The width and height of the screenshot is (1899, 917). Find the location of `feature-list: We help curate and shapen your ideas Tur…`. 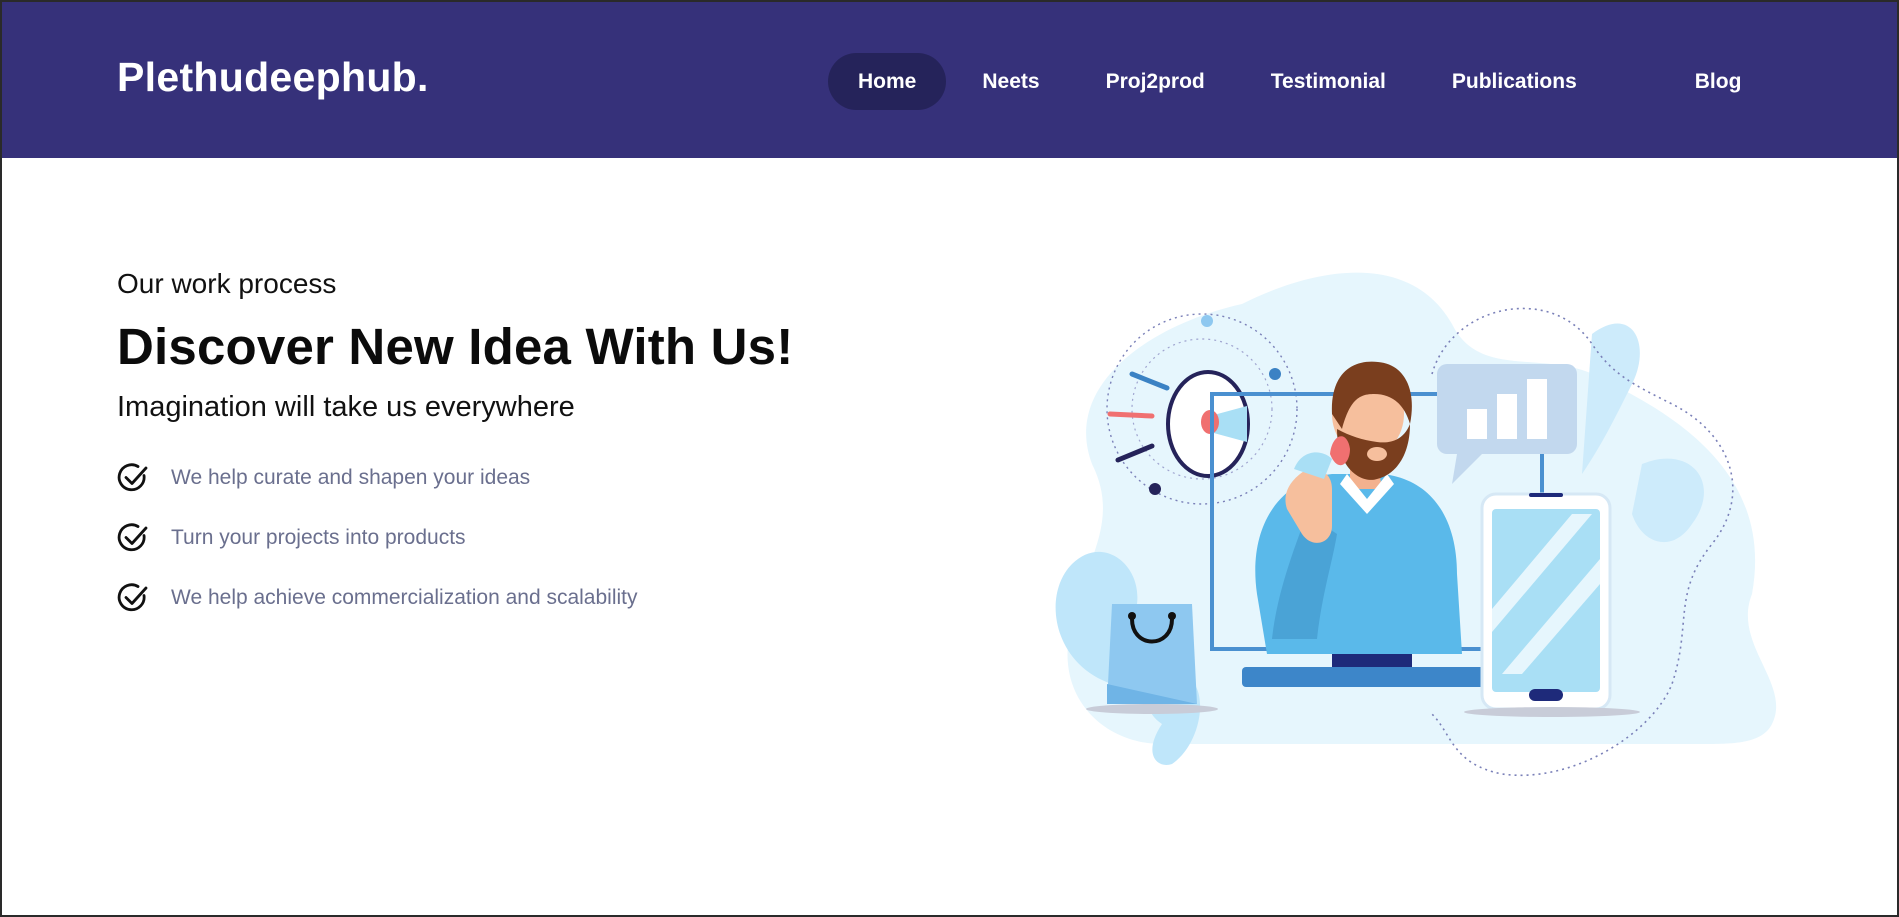

feature-list: We help curate and shapen your ideas Tur… is located at coordinates (377, 538).